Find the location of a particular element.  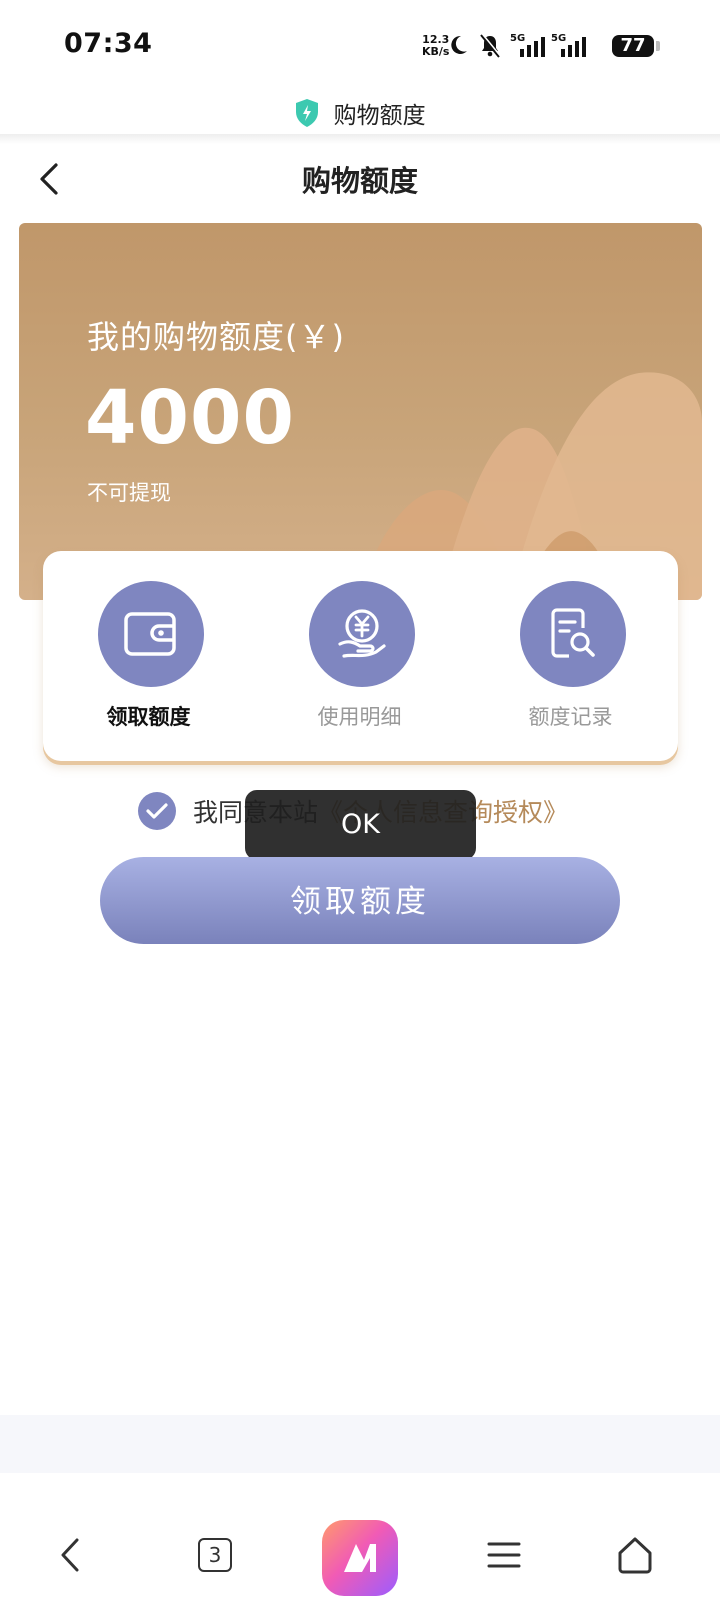

tab-count: 3 is located at coordinates (215, 1555).